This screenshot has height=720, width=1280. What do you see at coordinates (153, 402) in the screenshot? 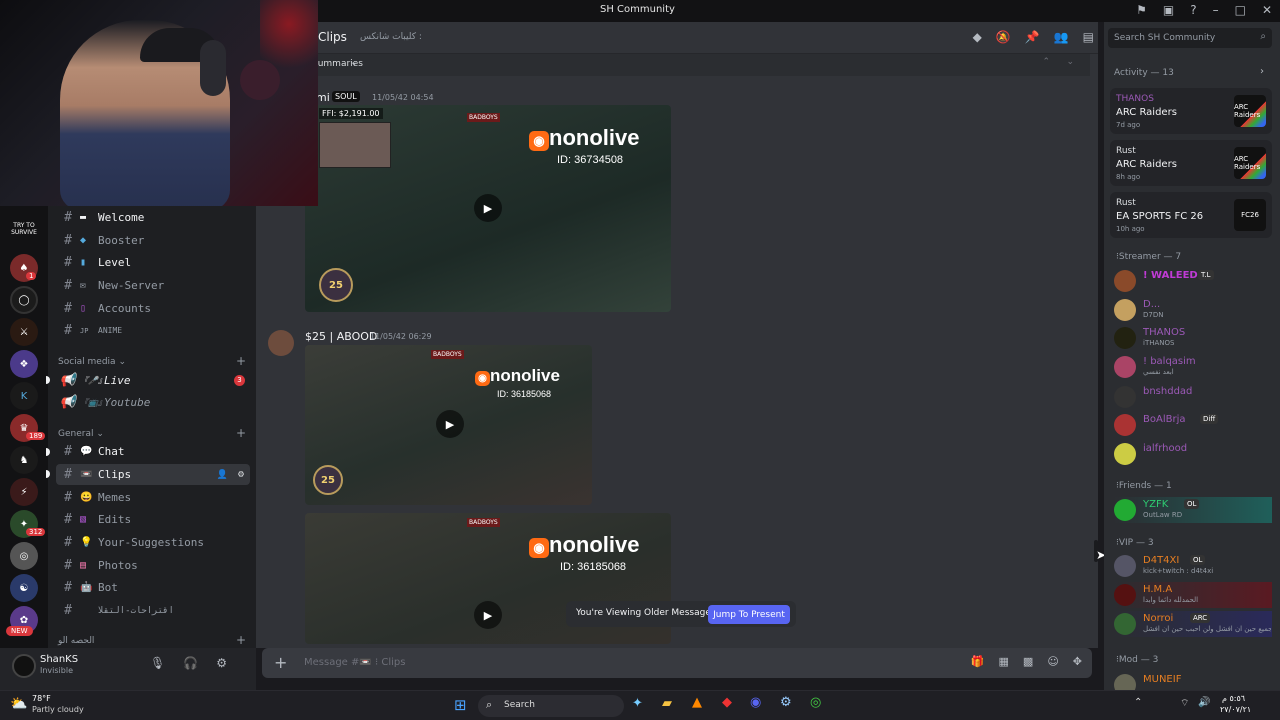
I see `channel-youtube: 📢 『📺』 Youtube` at bounding box center [153, 402].